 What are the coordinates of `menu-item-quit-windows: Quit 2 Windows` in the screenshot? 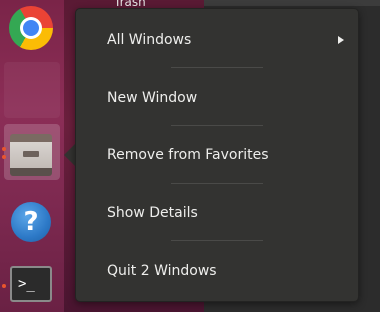 It's located at (217, 271).